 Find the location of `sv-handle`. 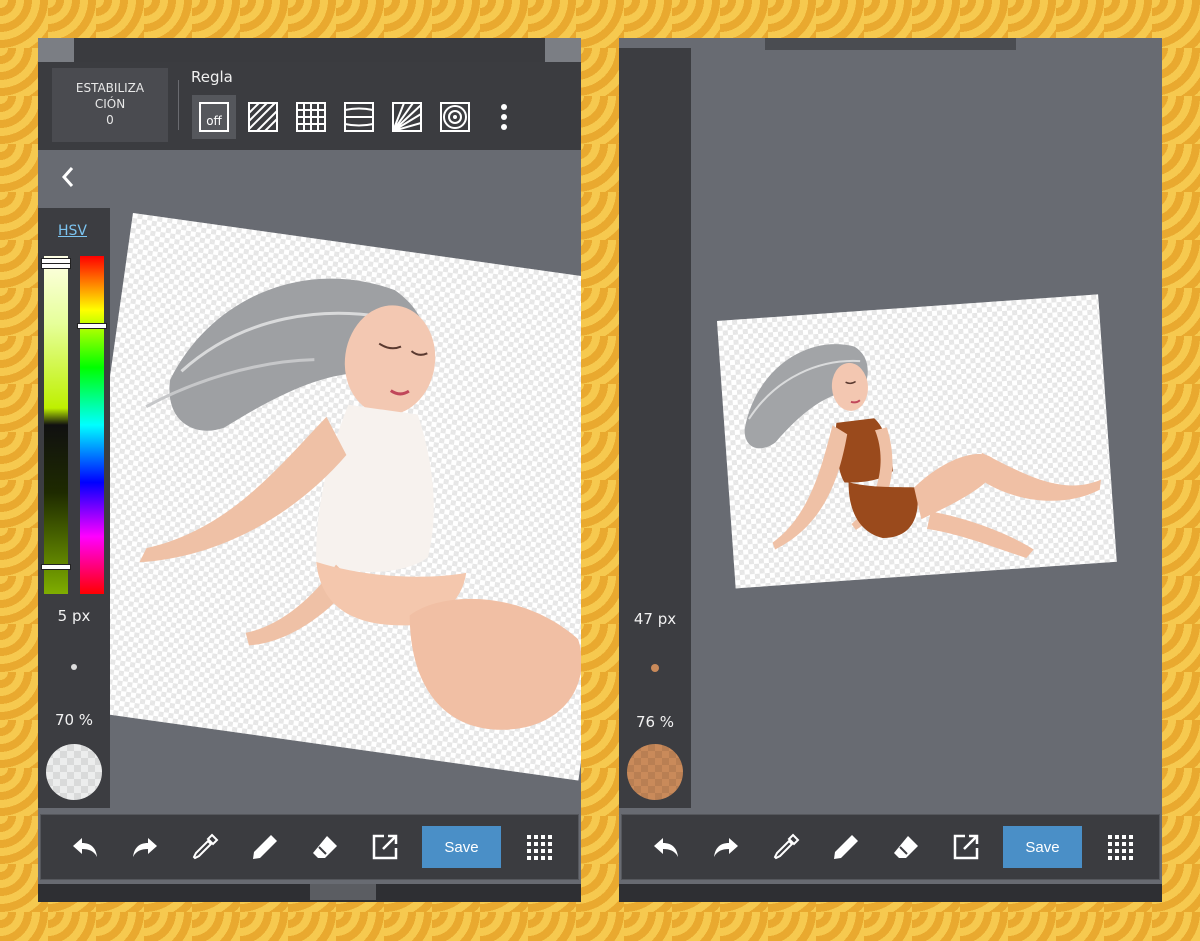

sv-handle is located at coordinates (56, 266).